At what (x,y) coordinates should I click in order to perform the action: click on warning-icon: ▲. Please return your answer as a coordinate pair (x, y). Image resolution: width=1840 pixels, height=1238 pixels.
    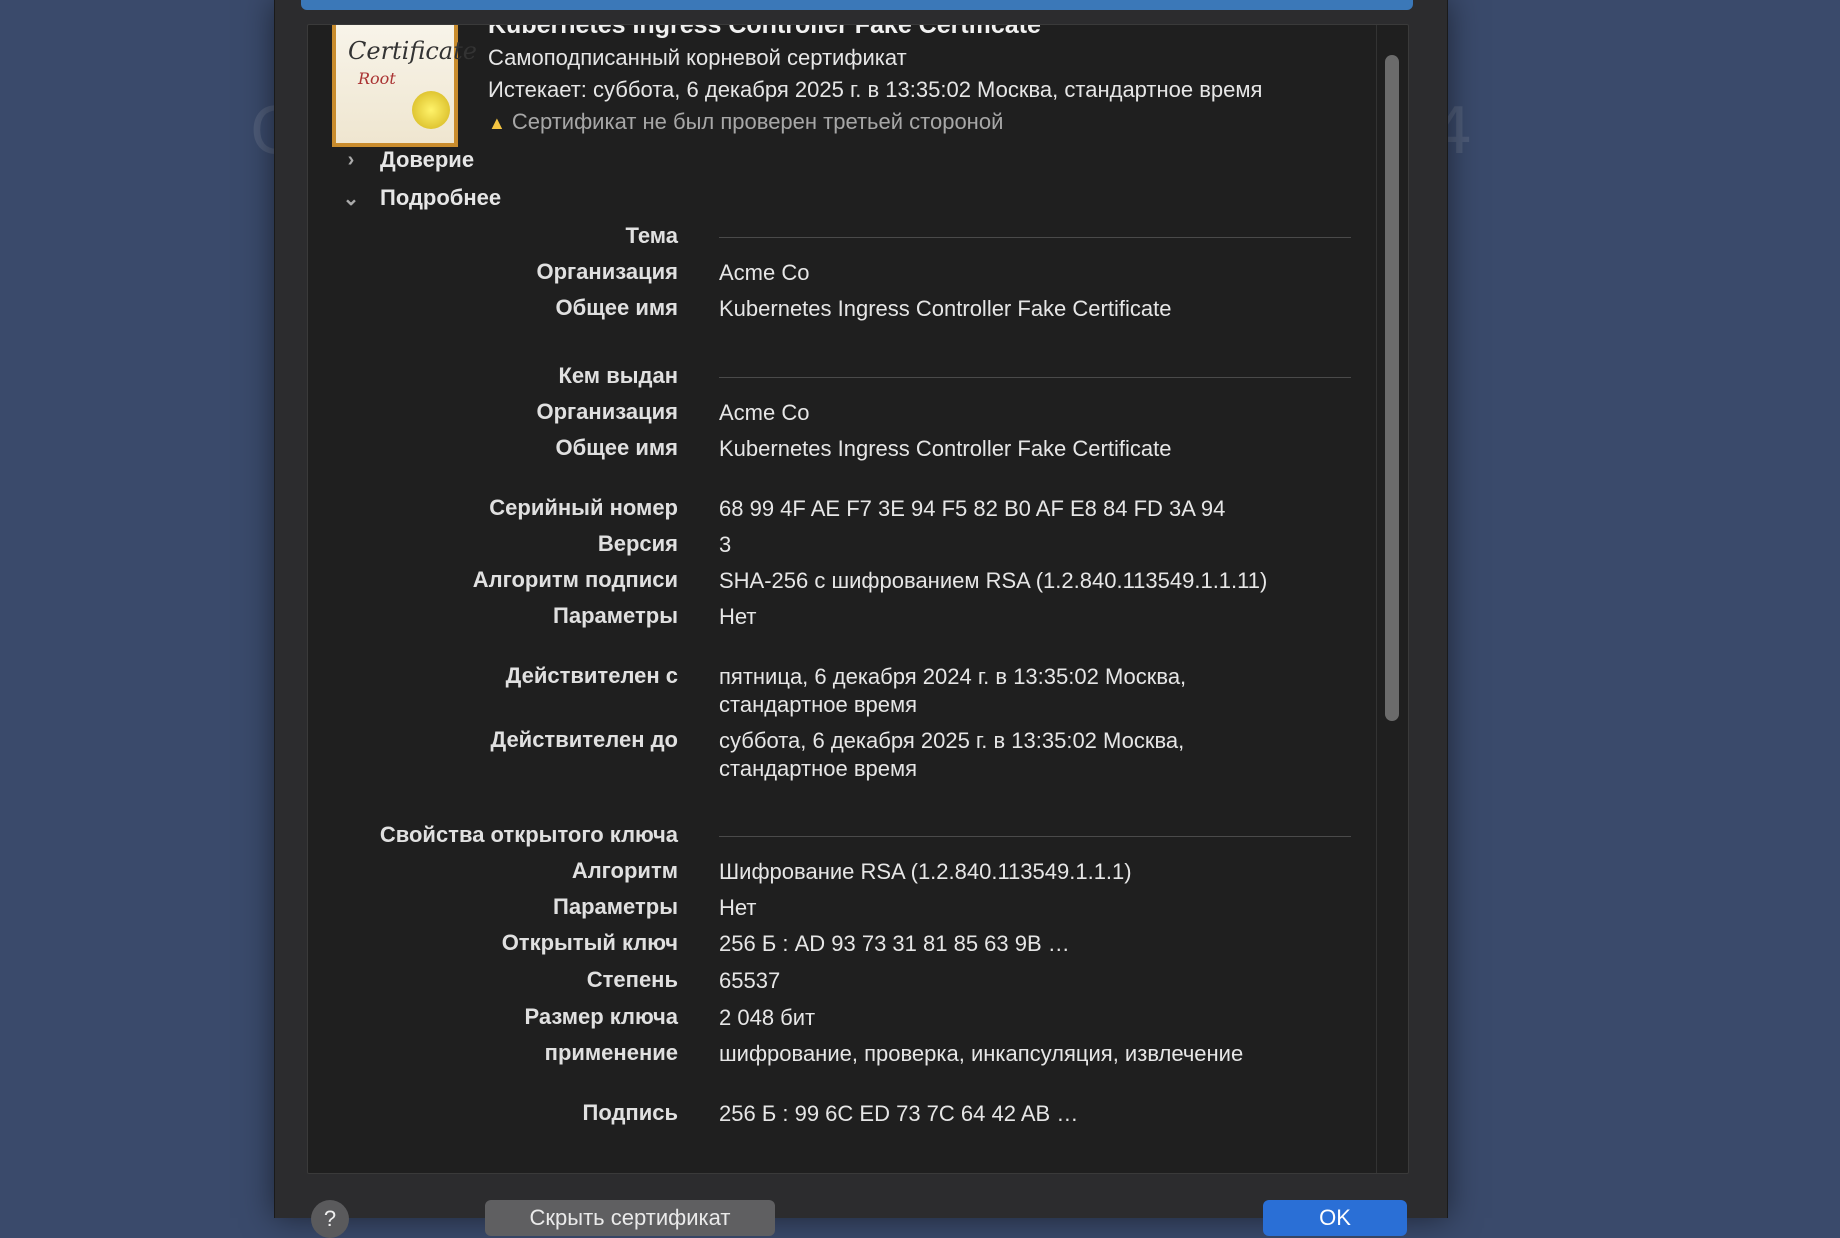
    Looking at the image, I should click on (497, 123).